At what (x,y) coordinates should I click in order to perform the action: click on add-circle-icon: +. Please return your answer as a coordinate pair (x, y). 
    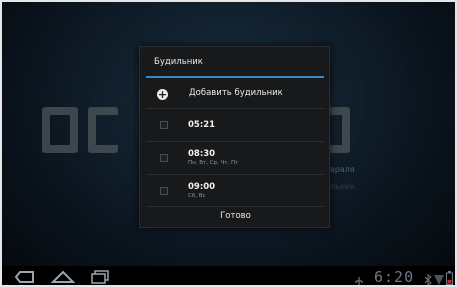
    Looking at the image, I should click on (162, 94).